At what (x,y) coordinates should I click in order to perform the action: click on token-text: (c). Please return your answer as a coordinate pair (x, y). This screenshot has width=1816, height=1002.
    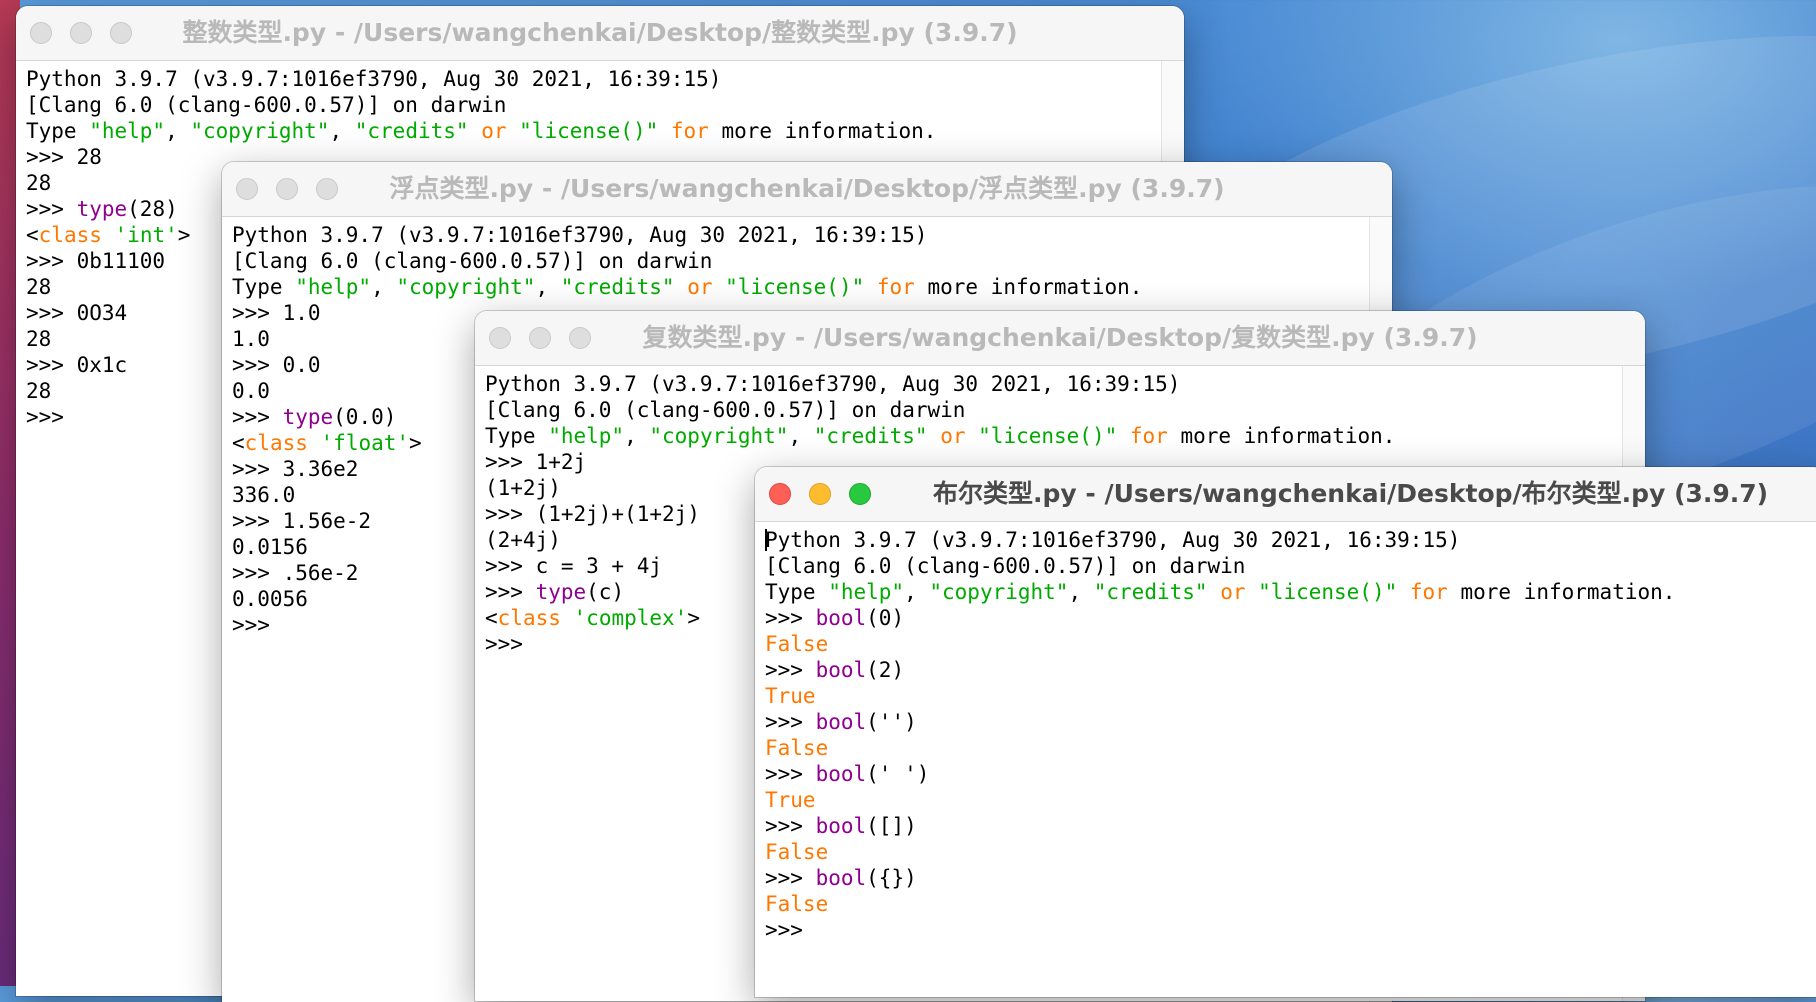
    Looking at the image, I should click on (605, 592).